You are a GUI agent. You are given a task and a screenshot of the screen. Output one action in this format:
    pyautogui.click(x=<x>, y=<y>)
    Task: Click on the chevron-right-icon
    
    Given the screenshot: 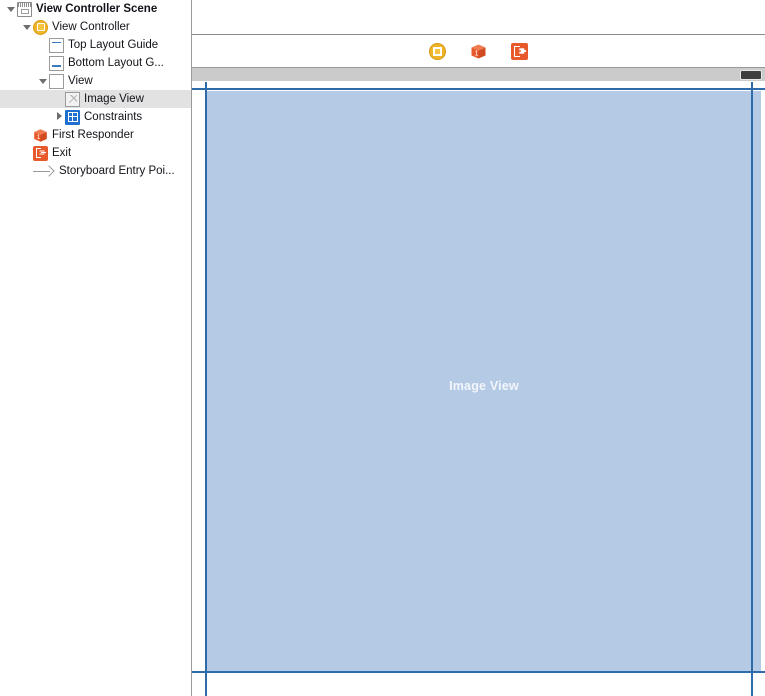 What is the action you would take?
    pyautogui.click(x=59, y=117)
    